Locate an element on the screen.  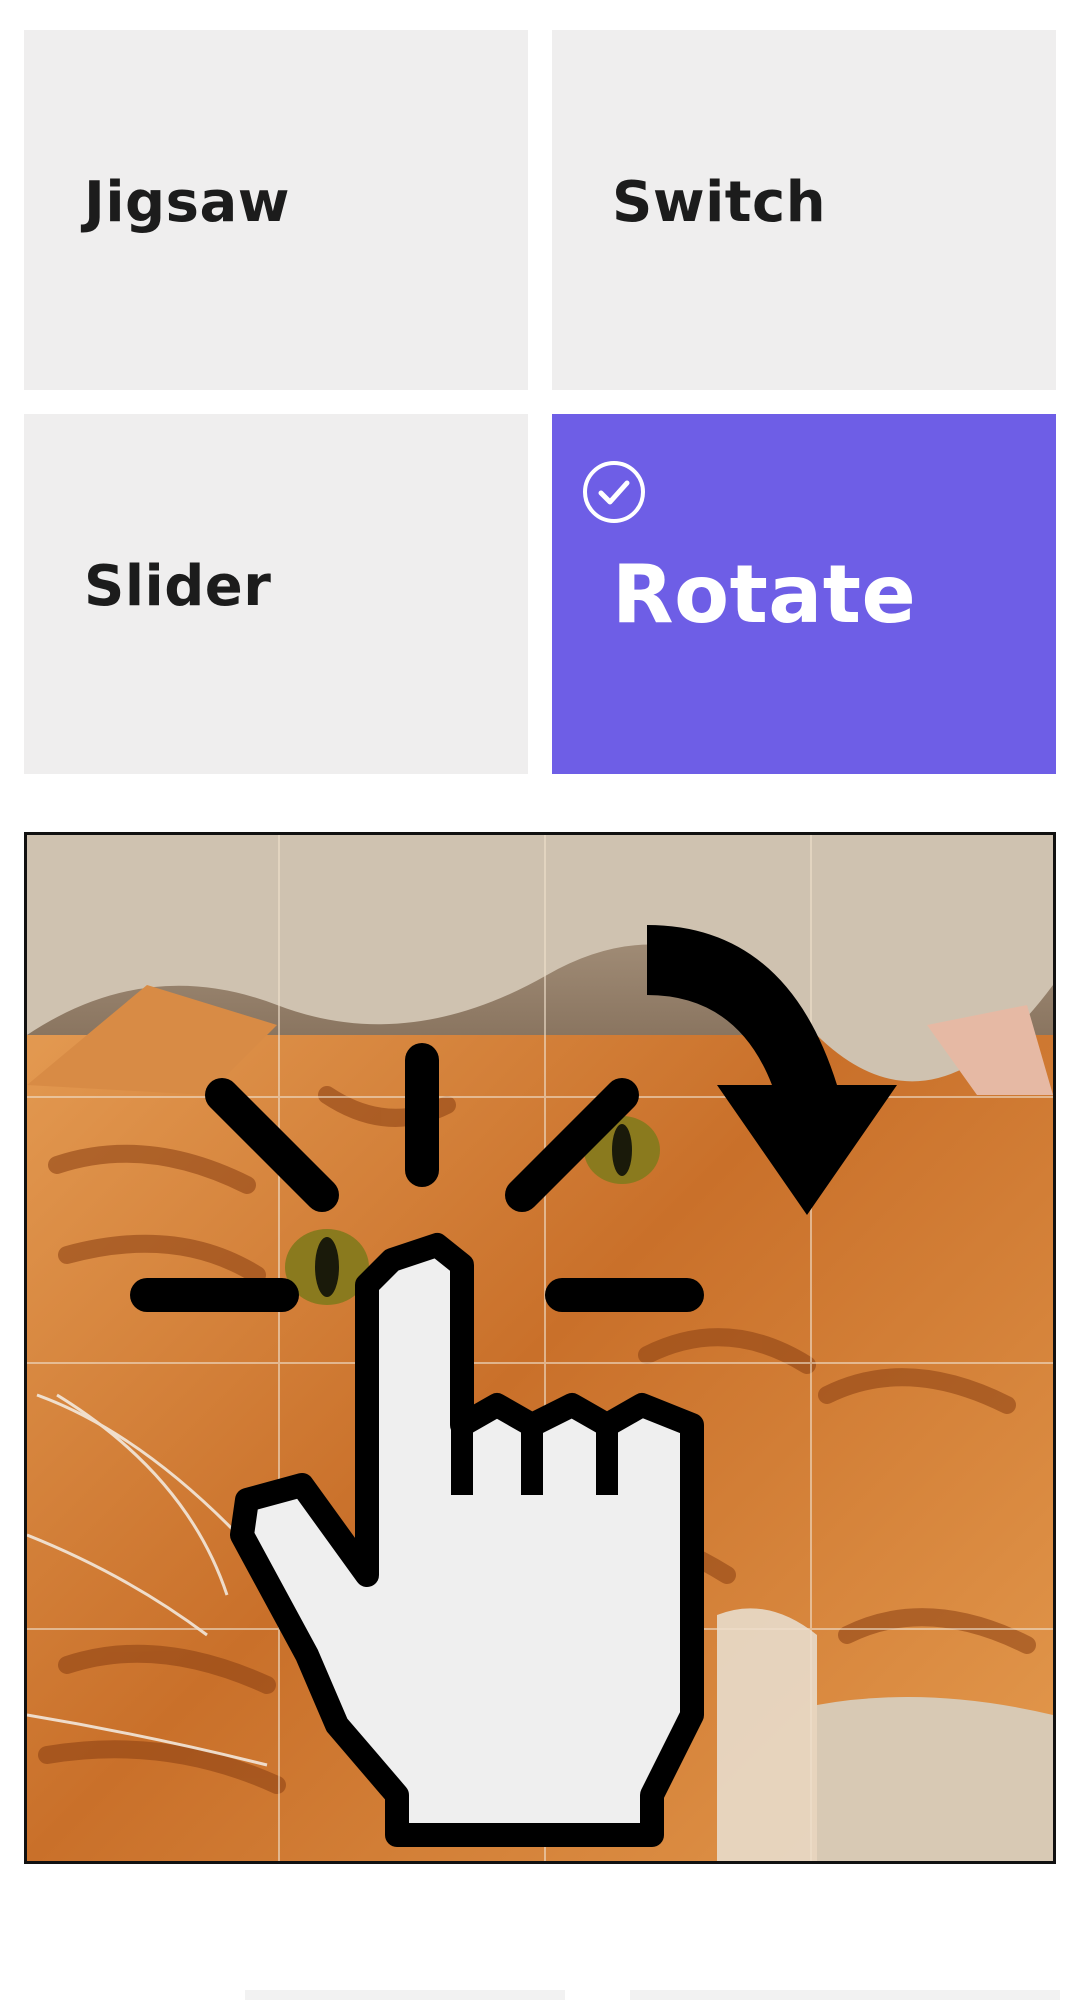
mode-tile-jigsaw: Jigsaw is located at coordinates (276, 210).